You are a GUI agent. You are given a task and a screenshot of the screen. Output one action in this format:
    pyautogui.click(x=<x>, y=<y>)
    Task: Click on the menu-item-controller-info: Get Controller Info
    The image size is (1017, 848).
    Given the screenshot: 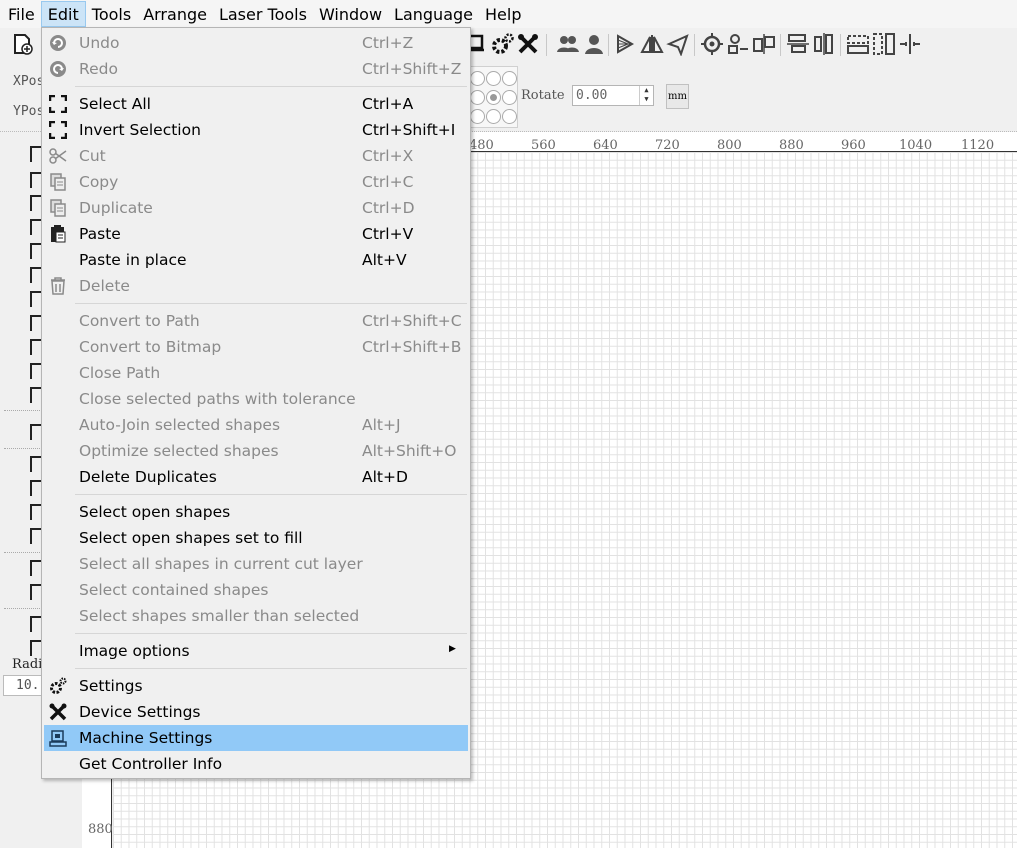 What is the action you would take?
    pyautogui.click(x=256, y=764)
    